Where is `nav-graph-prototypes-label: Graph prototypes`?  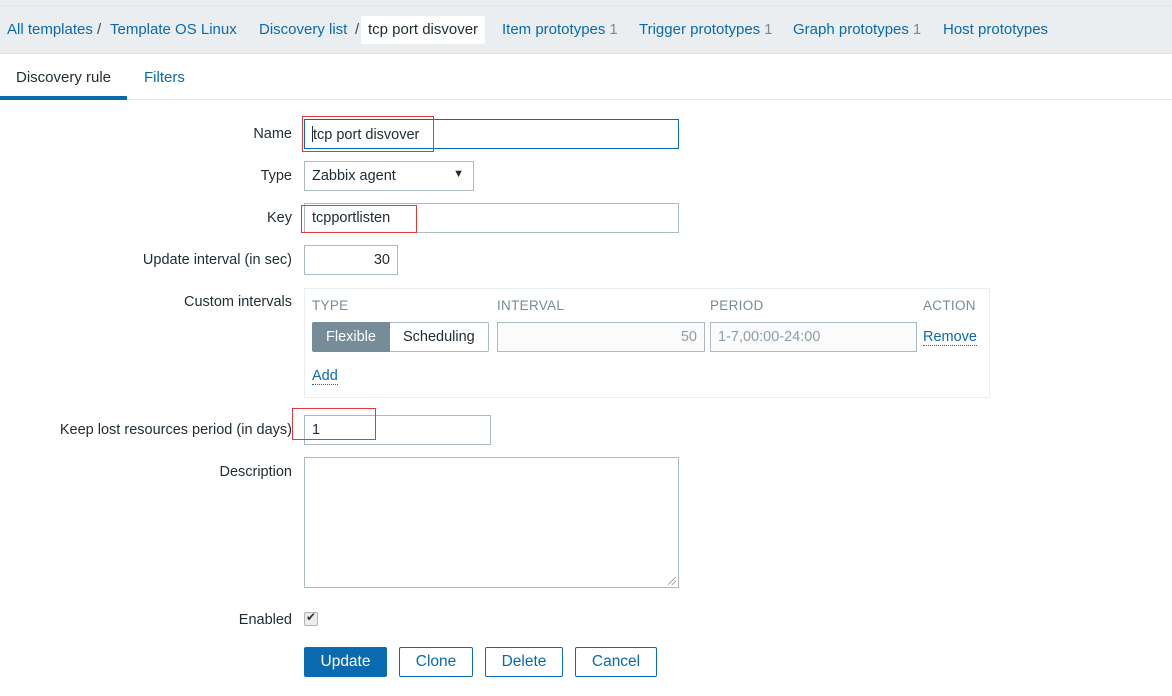
nav-graph-prototypes-label: Graph prototypes is located at coordinates (851, 29).